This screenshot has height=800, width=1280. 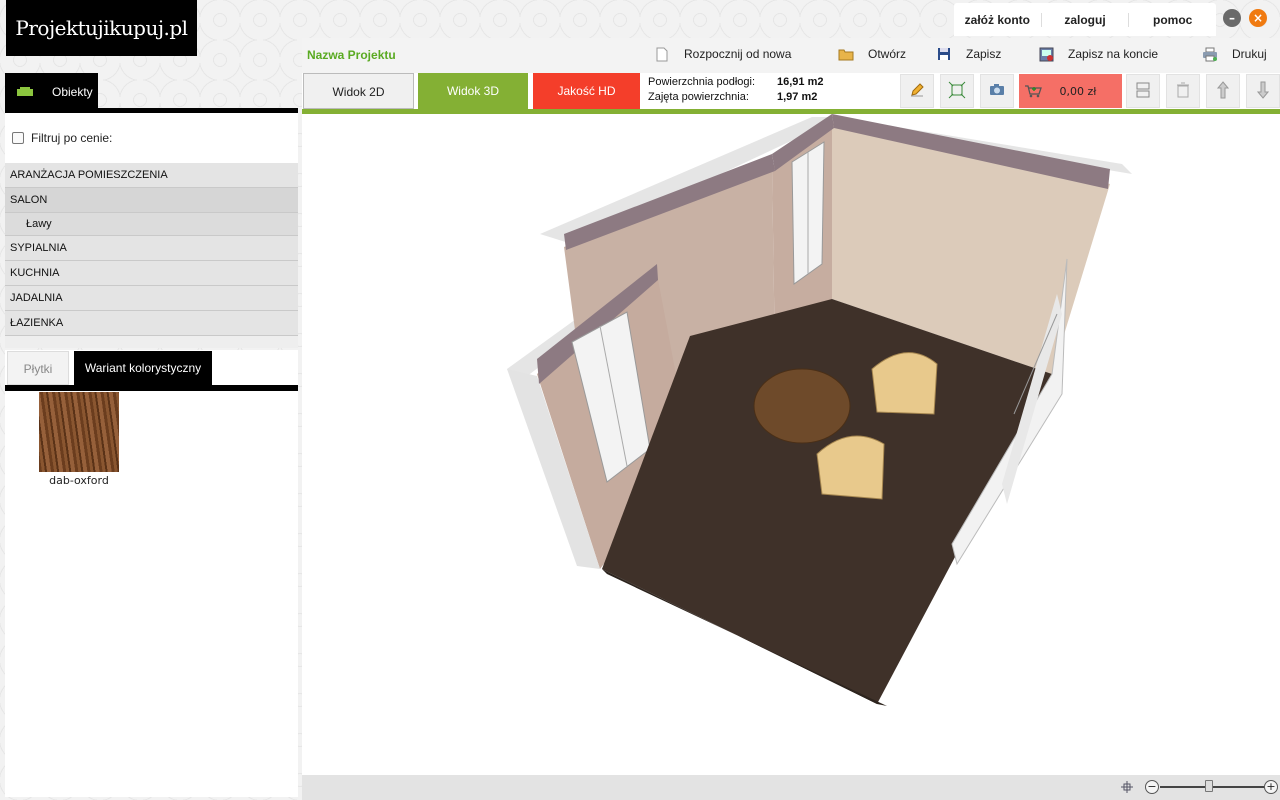 What do you see at coordinates (791, 787) in the screenshot?
I see `status-bar: − +` at bounding box center [791, 787].